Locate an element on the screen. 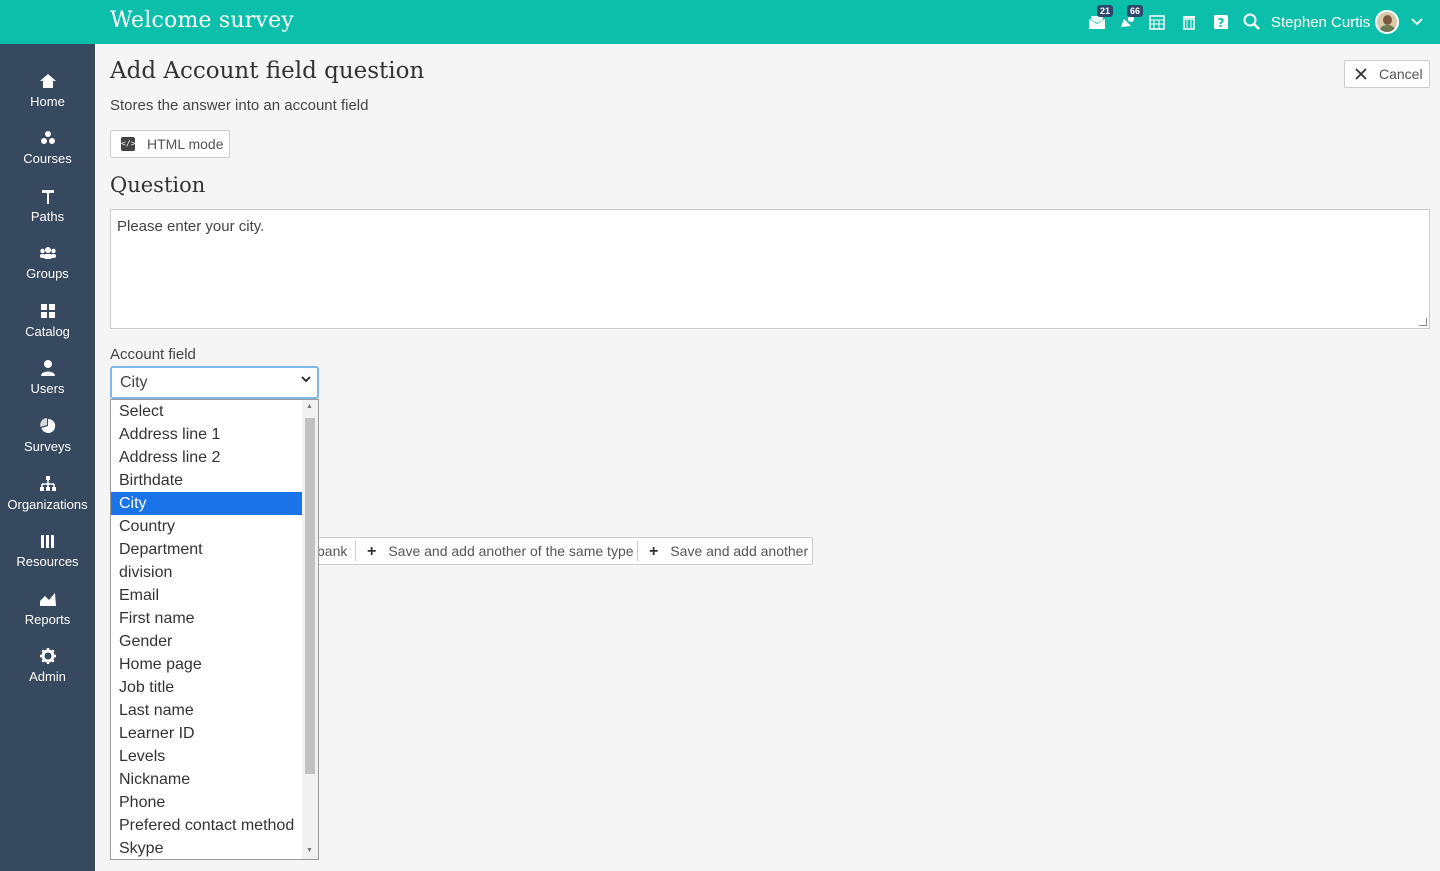 The image size is (1440, 871). sidebar-item-admin: Admin is located at coordinates (47, 673).